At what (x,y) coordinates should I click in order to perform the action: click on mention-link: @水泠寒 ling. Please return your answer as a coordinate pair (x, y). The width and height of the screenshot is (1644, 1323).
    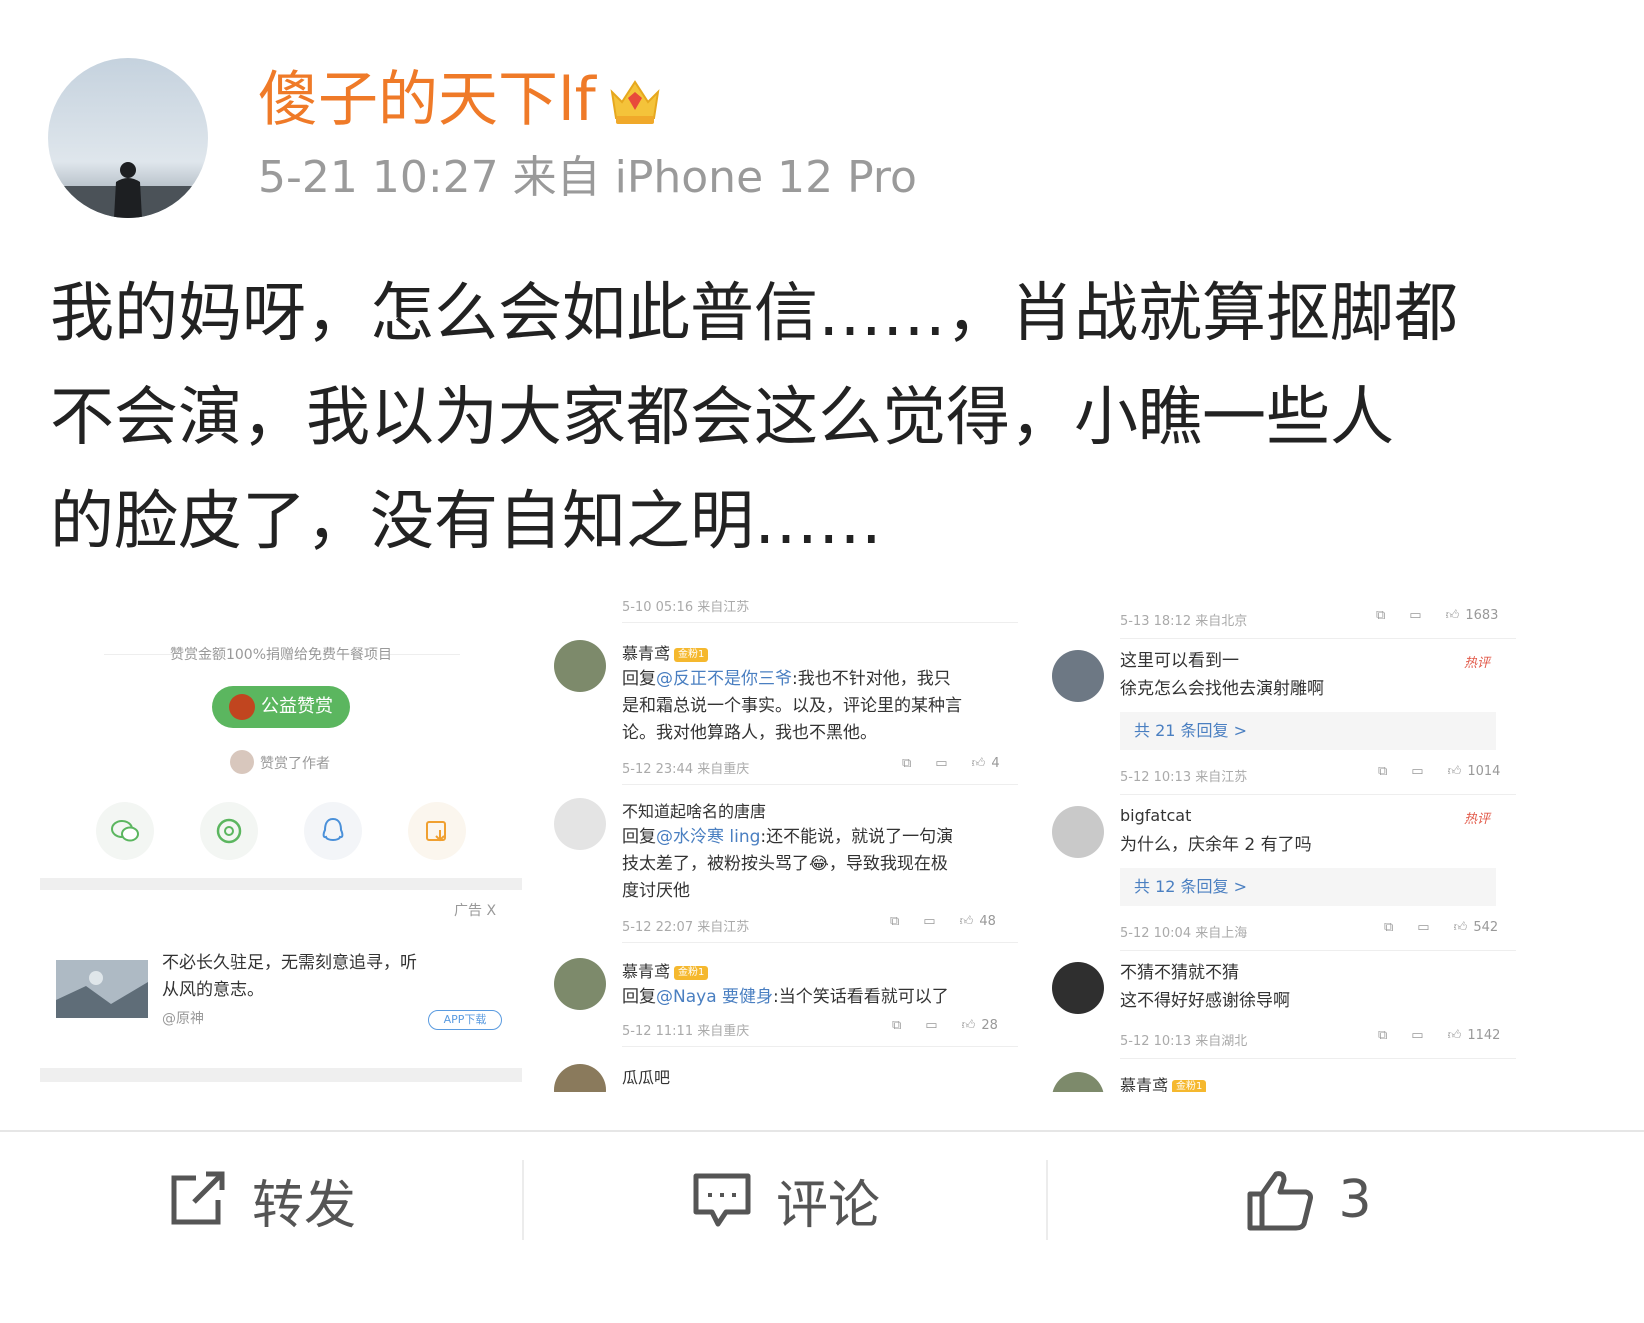
    Looking at the image, I should click on (708, 837).